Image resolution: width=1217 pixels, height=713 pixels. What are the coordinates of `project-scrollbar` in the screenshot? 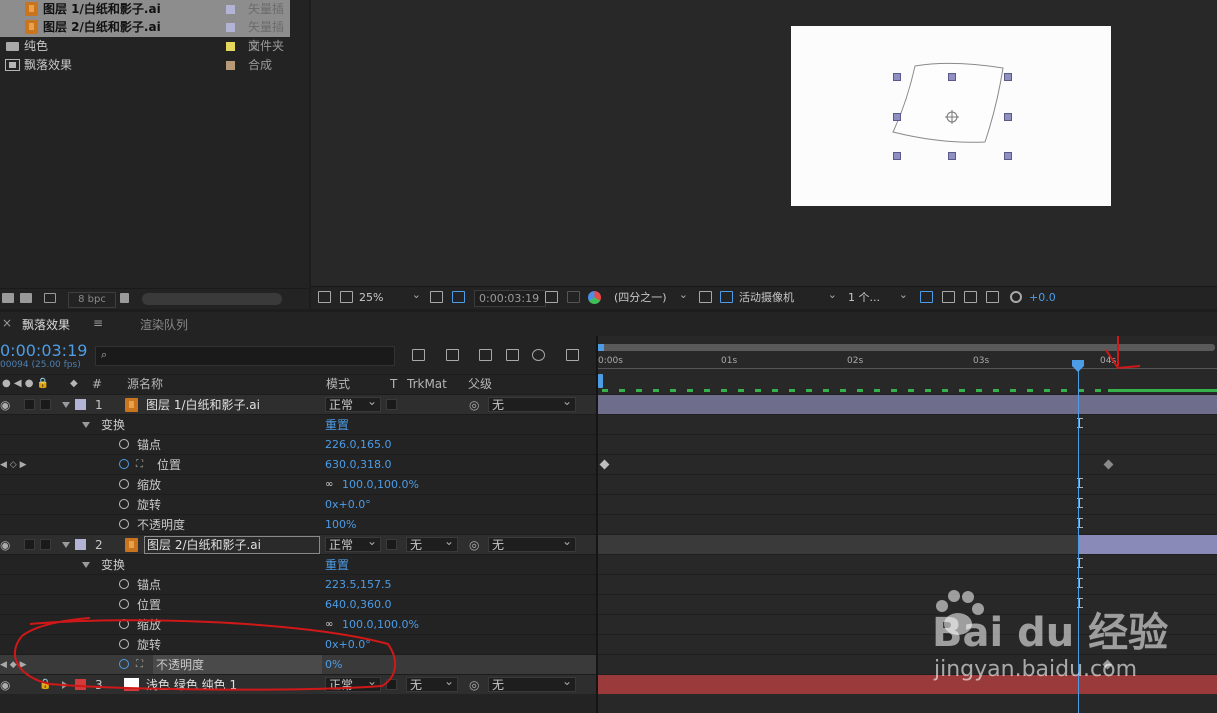 It's located at (212, 299).